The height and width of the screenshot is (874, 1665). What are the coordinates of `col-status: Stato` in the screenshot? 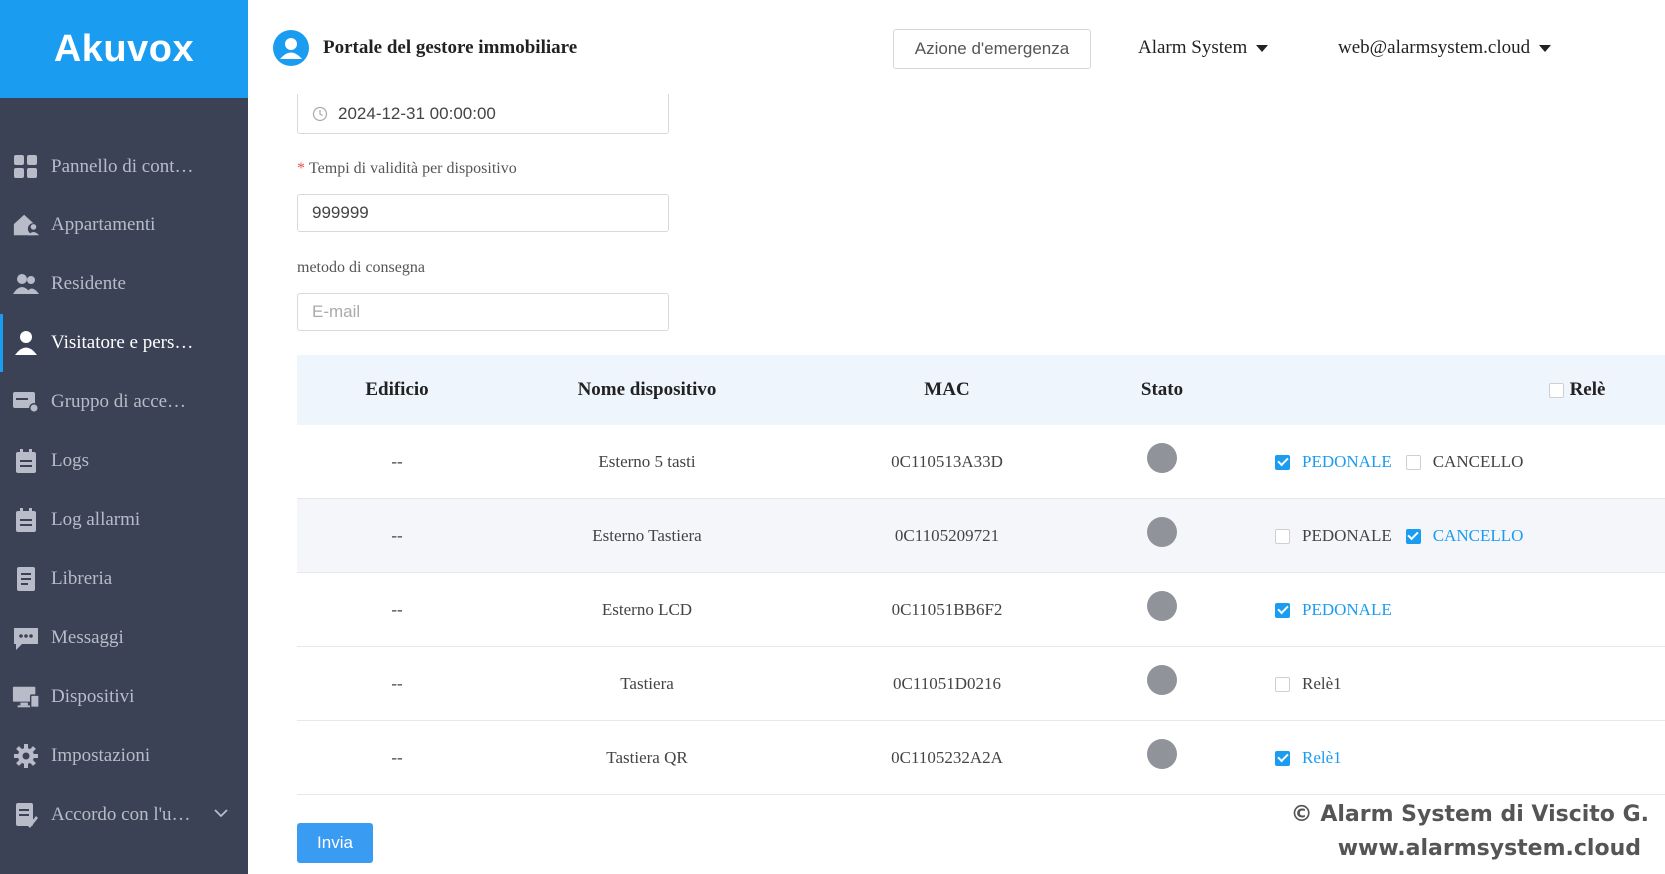 It's located at (1162, 389).